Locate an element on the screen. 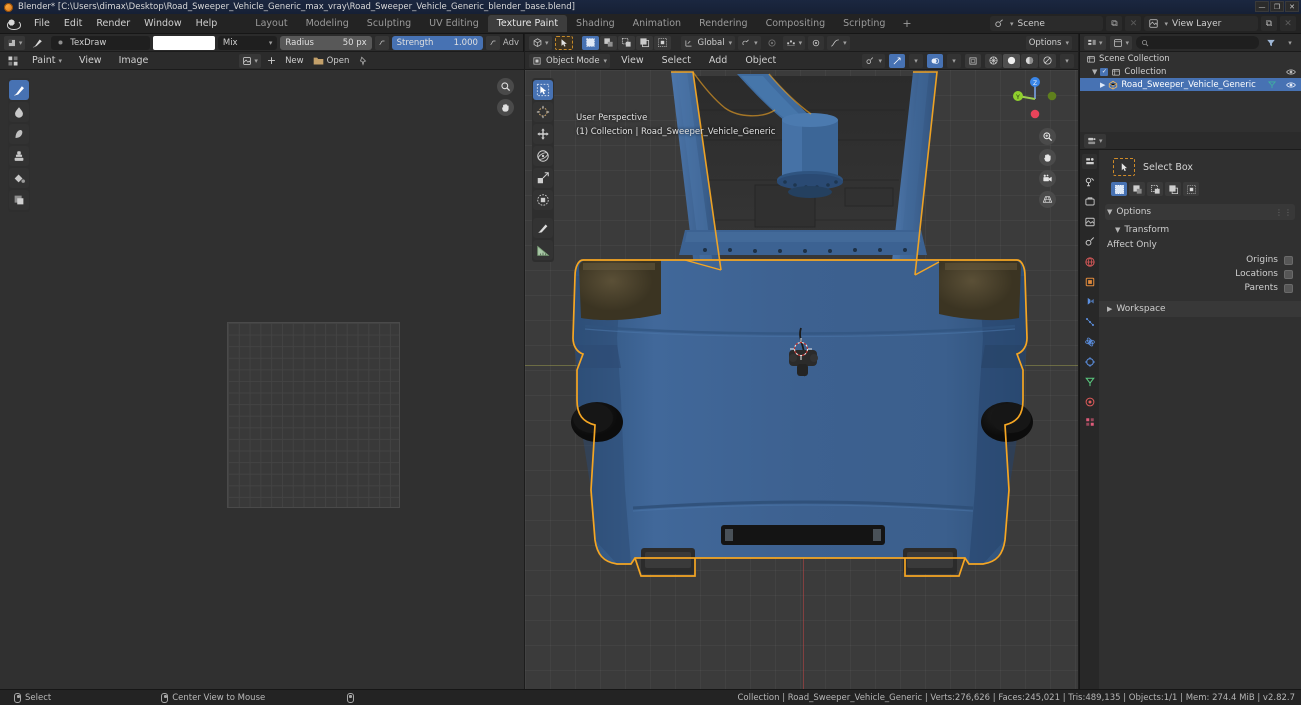 Image resolution: width=1301 pixels, height=705 pixels. ortho-icon is located at coordinates (1047, 199).